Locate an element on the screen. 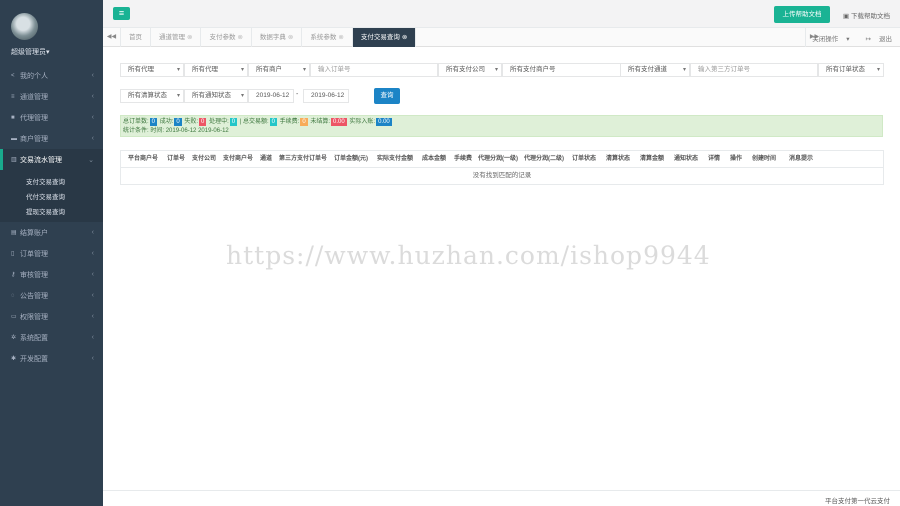 This screenshot has width=900, height=506. agent-select: 所有代理 is located at coordinates (216, 70).